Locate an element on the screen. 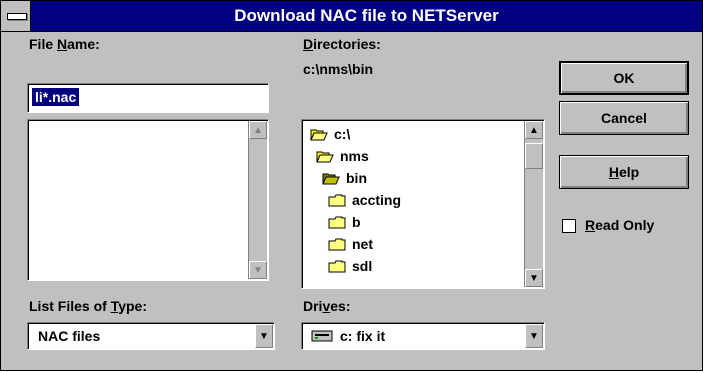 The image size is (705, 373). read-only-label: Read Only is located at coordinates (620, 225).